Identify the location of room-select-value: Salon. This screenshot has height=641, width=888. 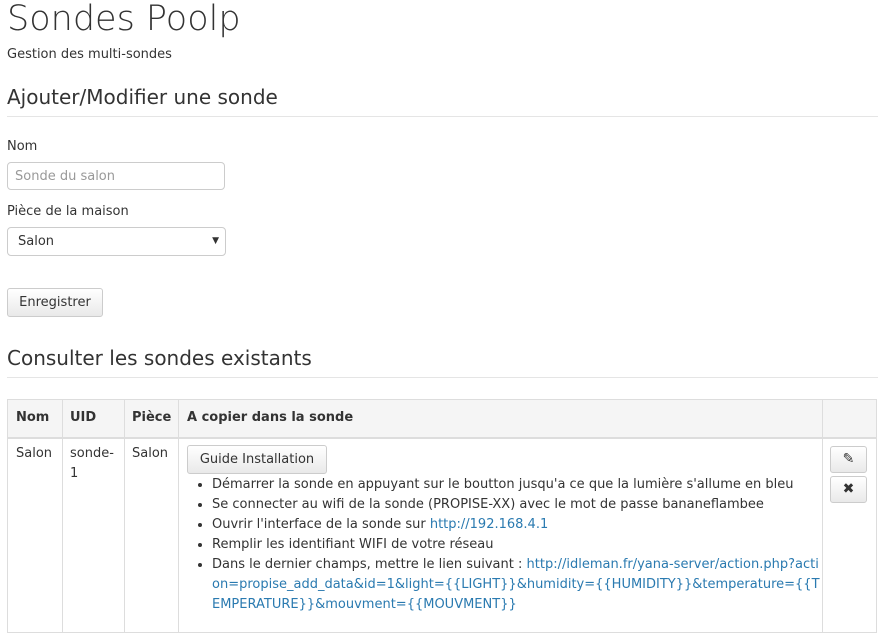
(36, 241).